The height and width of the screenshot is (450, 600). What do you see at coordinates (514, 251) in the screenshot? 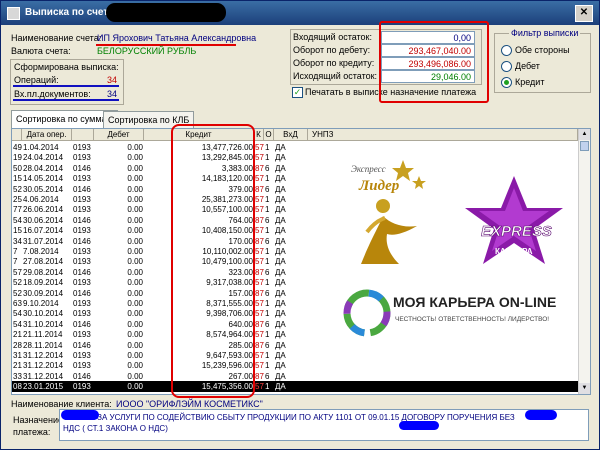
I see `express-logo-subtext: КАРЬЕРА` at bounding box center [514, 251].